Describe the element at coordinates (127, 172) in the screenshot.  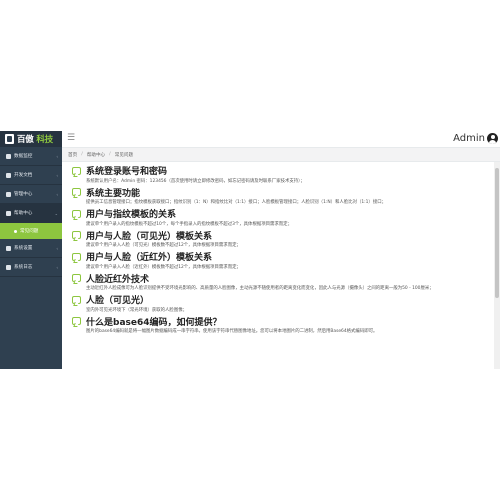
I see `faq-question: 系统登录账号和密码` at that location.